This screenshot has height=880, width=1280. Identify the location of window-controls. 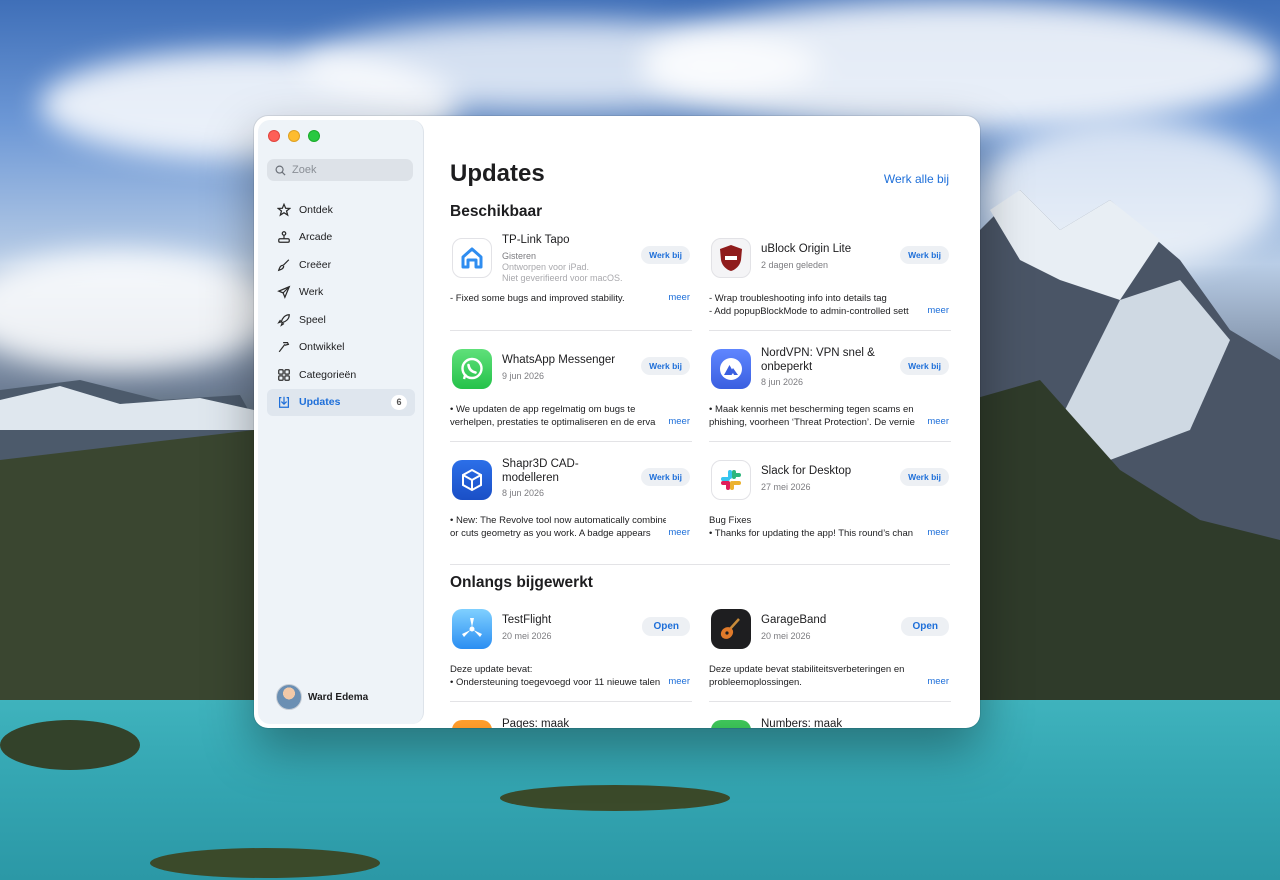
(294, 136).